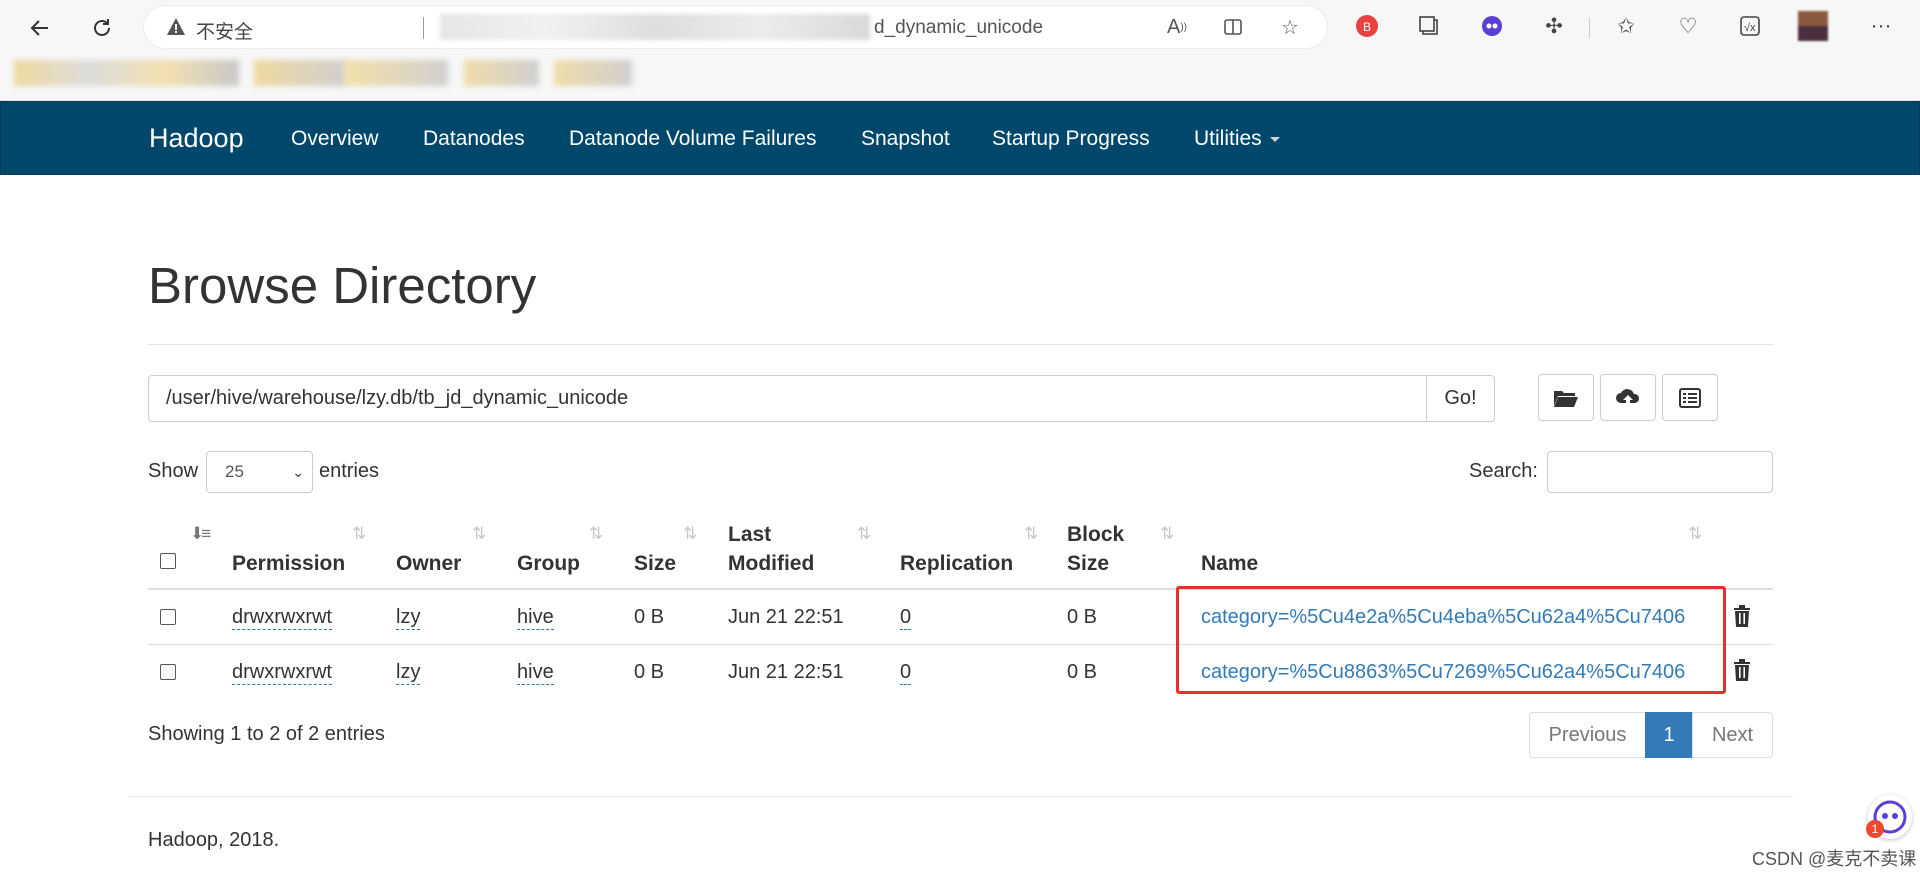 Image resolution: width=1920 pixels, height=875 pixels. What do you see at coordinates (423, 28) in the screenshot?
I see `address-separator` at bounding box center [423, 28].